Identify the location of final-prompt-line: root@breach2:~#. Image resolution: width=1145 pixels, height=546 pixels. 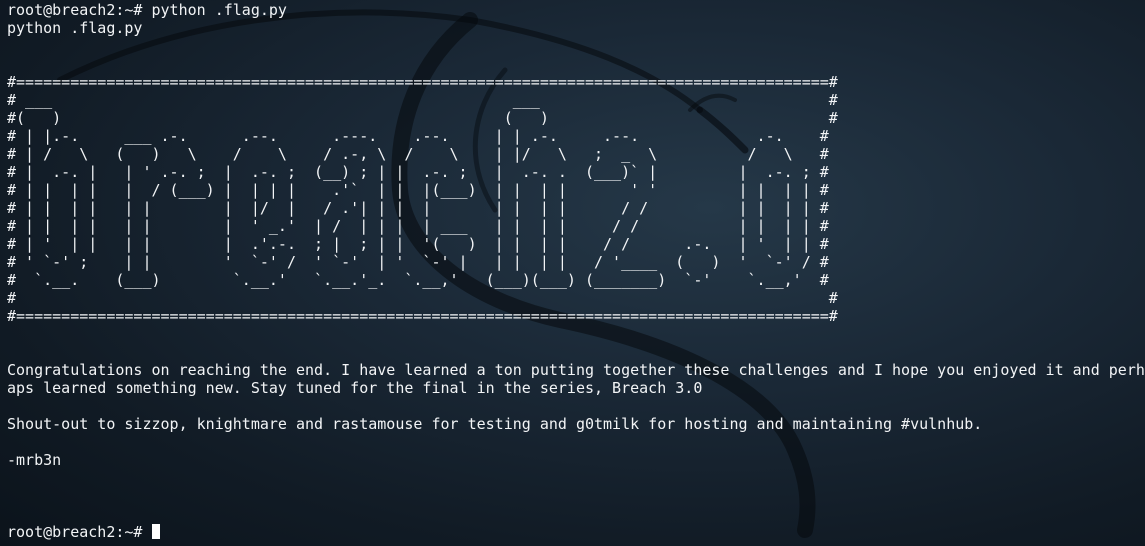
(576, 532).